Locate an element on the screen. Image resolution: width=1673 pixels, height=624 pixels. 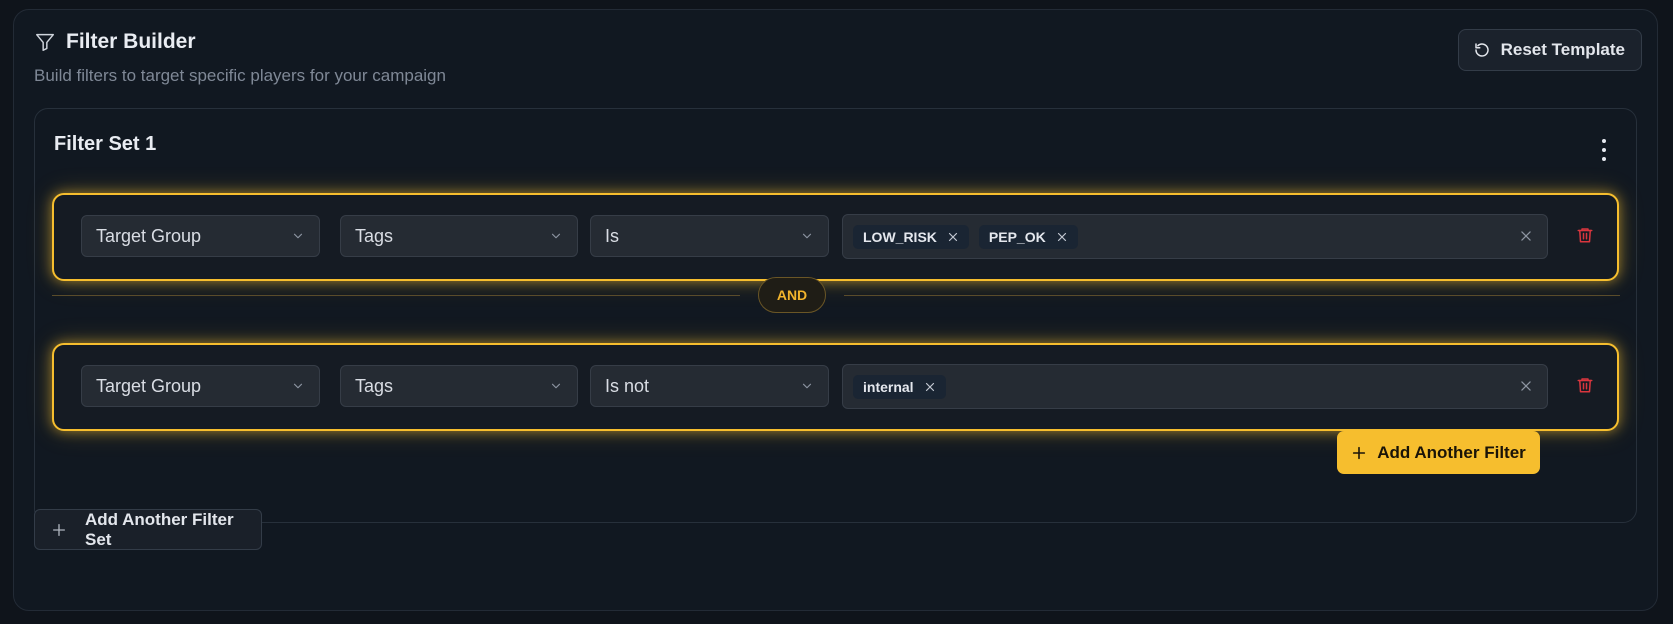
filter-set-title: Filter Set 1 is located at coordinates (105, 144).